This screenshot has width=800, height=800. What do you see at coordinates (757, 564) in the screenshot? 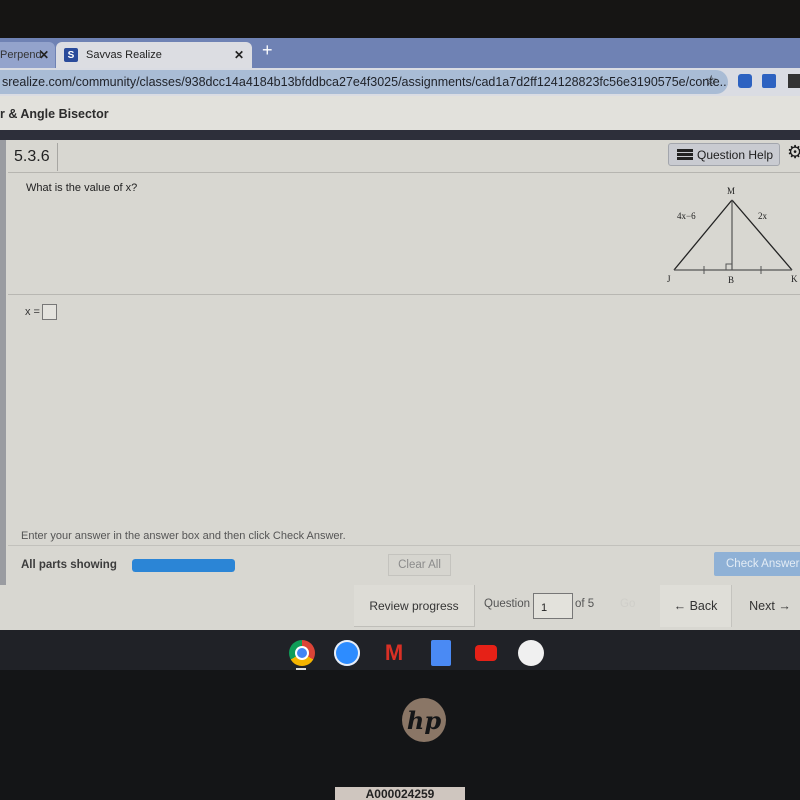
I see `check-answer-button: Check Answer` at bounding box center [757, 564].